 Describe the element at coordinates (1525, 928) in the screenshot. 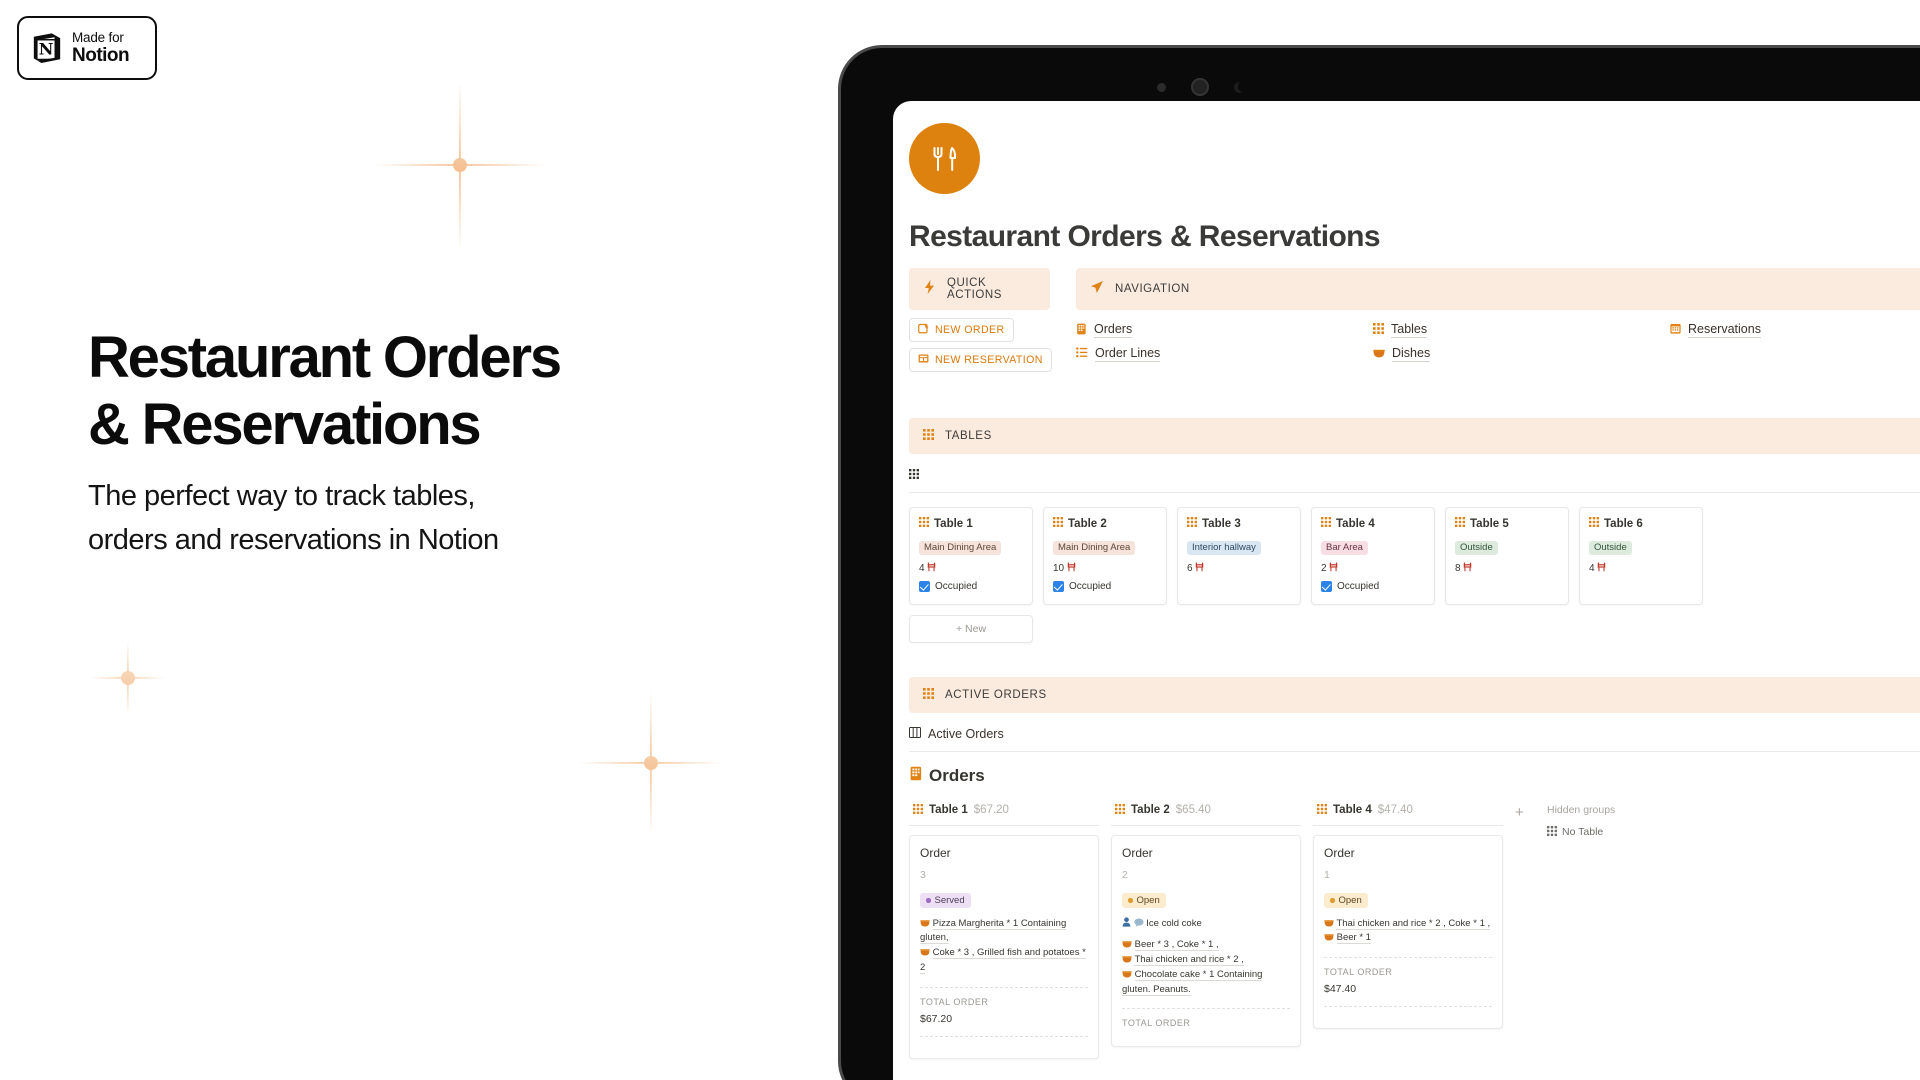

I see `add-group-button: +` at that location.